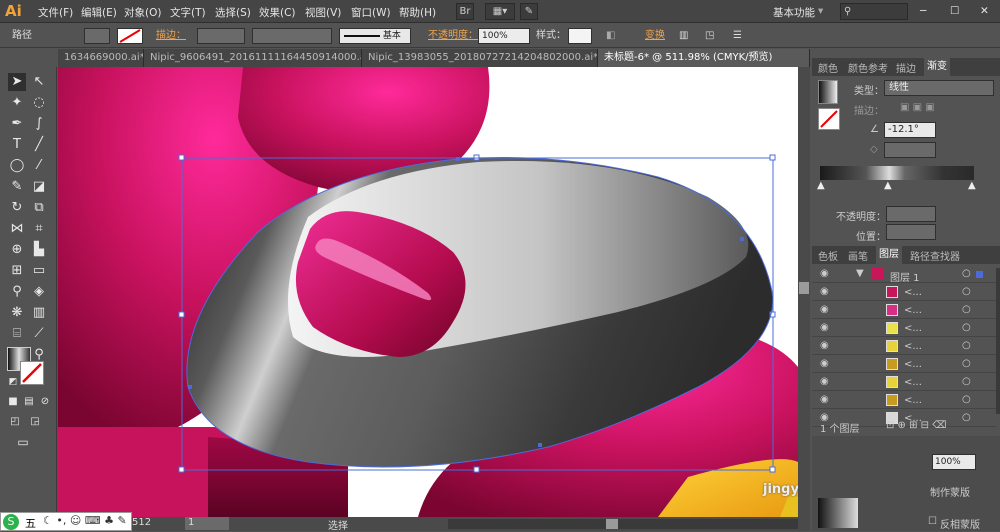 Image resolution: width=1000 pixels, height=532 pixels. I want to click on graphic-style-swatch, so click(580, 36).